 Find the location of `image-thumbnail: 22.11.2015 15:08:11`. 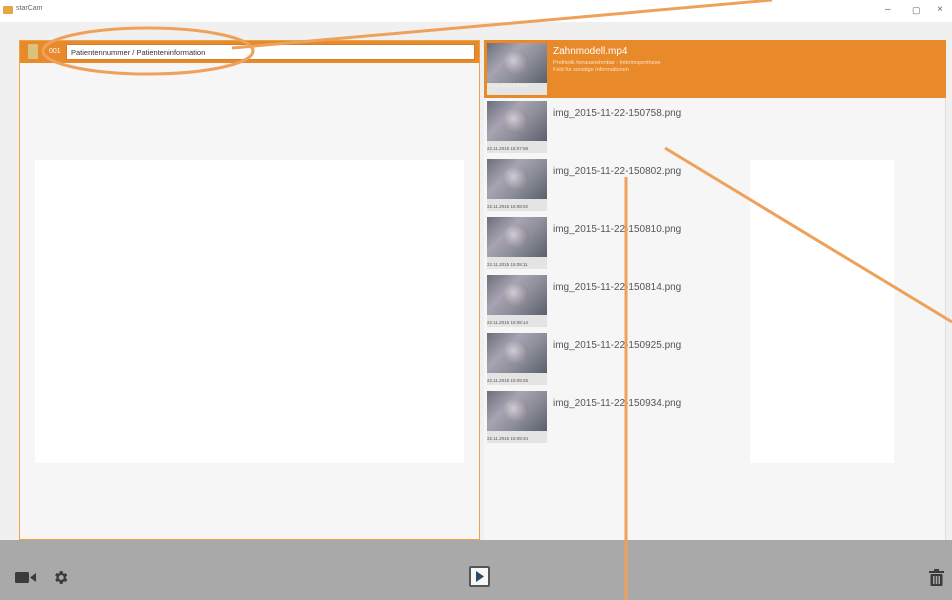

image-thumbnail: 22.11.2015 15:08:11 is located at coordinates (517, 243).